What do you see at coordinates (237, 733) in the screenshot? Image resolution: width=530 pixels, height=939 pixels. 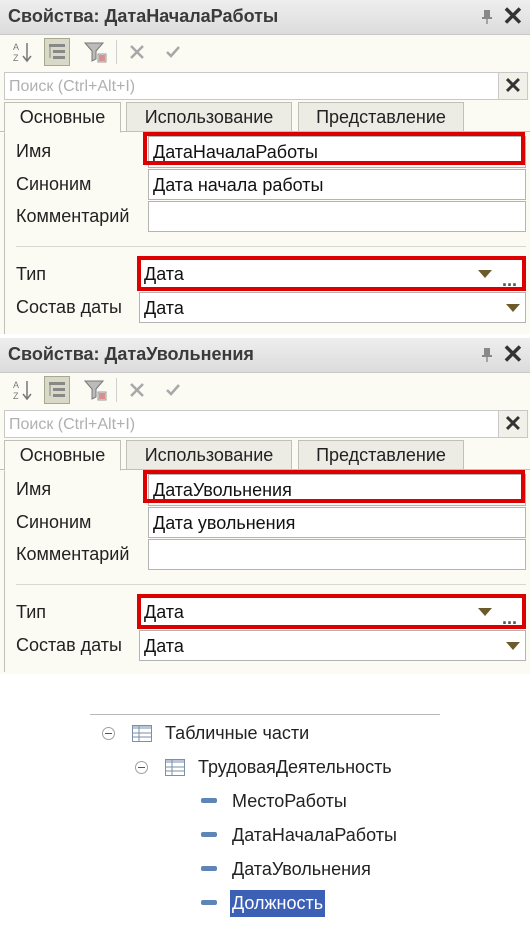 I see `tree-node-tabular-sections: Табличные части` at bounding box center [237, 733].